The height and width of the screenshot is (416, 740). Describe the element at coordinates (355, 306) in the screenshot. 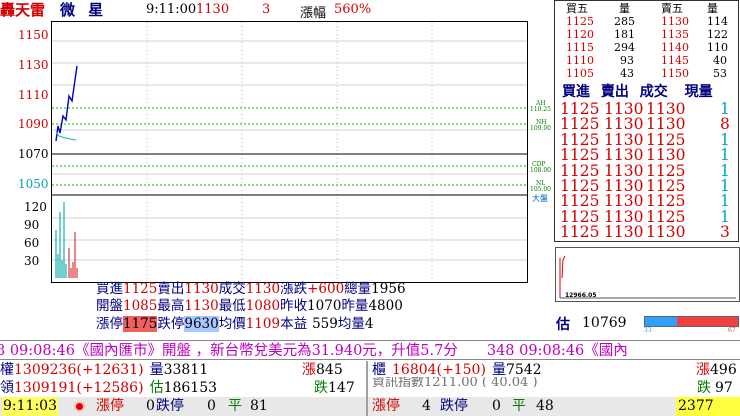

I see `prev-volume-label: 昨量` at that location.